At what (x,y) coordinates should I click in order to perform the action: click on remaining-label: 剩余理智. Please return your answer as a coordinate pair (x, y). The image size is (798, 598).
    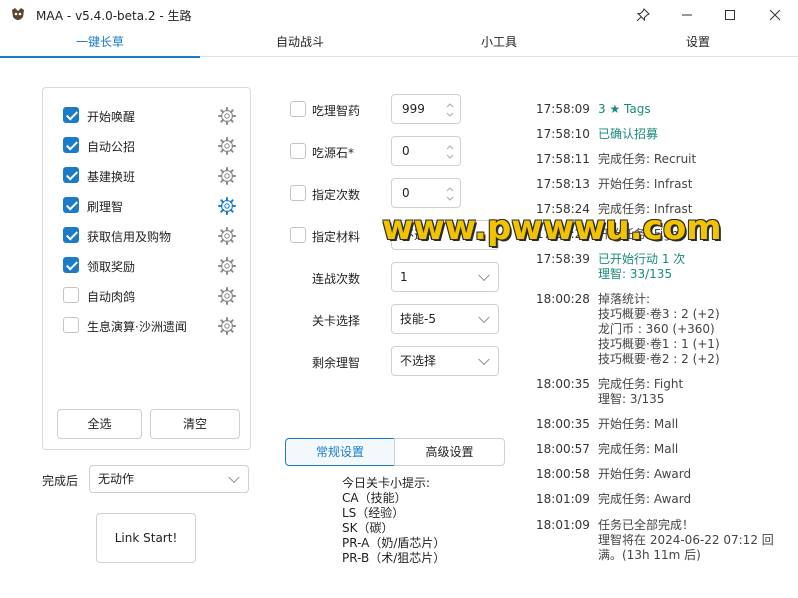
    Looking at the image, I should click on (335, 363).